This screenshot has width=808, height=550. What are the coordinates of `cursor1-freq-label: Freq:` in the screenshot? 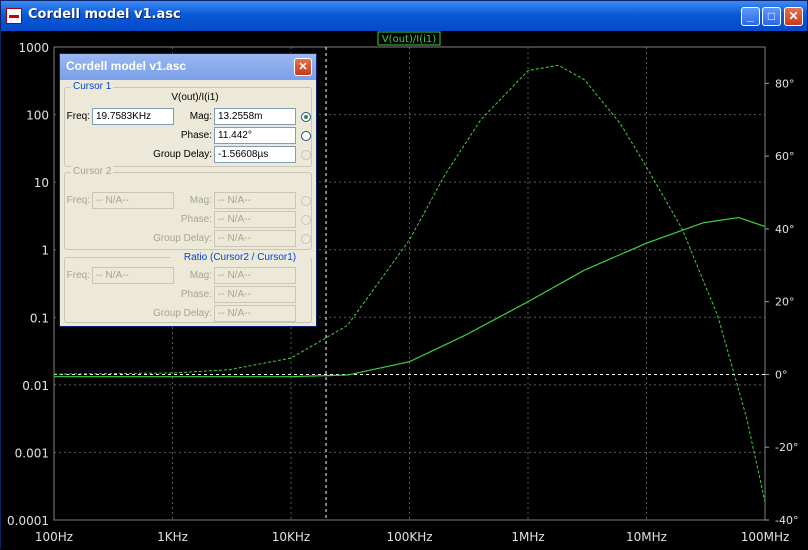 It's located at (78, 116).